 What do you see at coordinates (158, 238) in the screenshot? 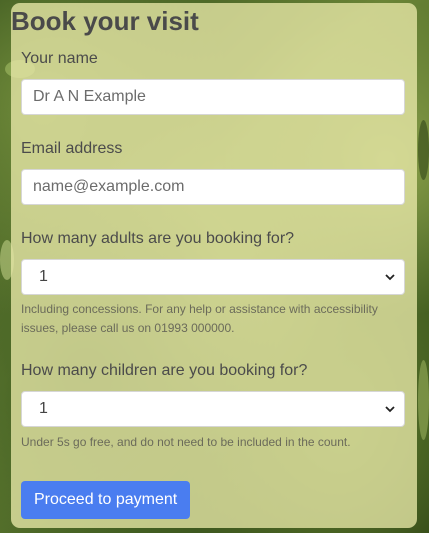
I see `adults-label: How many adults are you booking for?` at bounding box center [158, 238].